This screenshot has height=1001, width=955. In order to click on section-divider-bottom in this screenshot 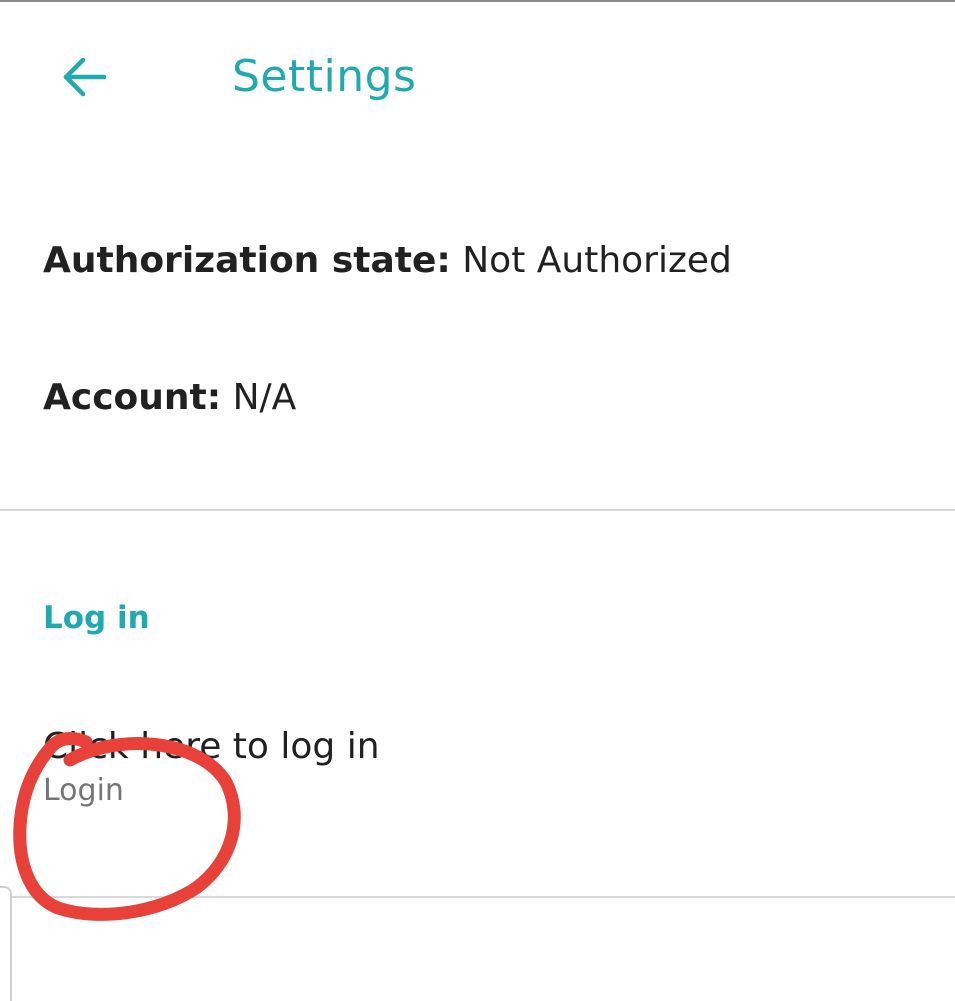, I will do `click(482, 897)`.